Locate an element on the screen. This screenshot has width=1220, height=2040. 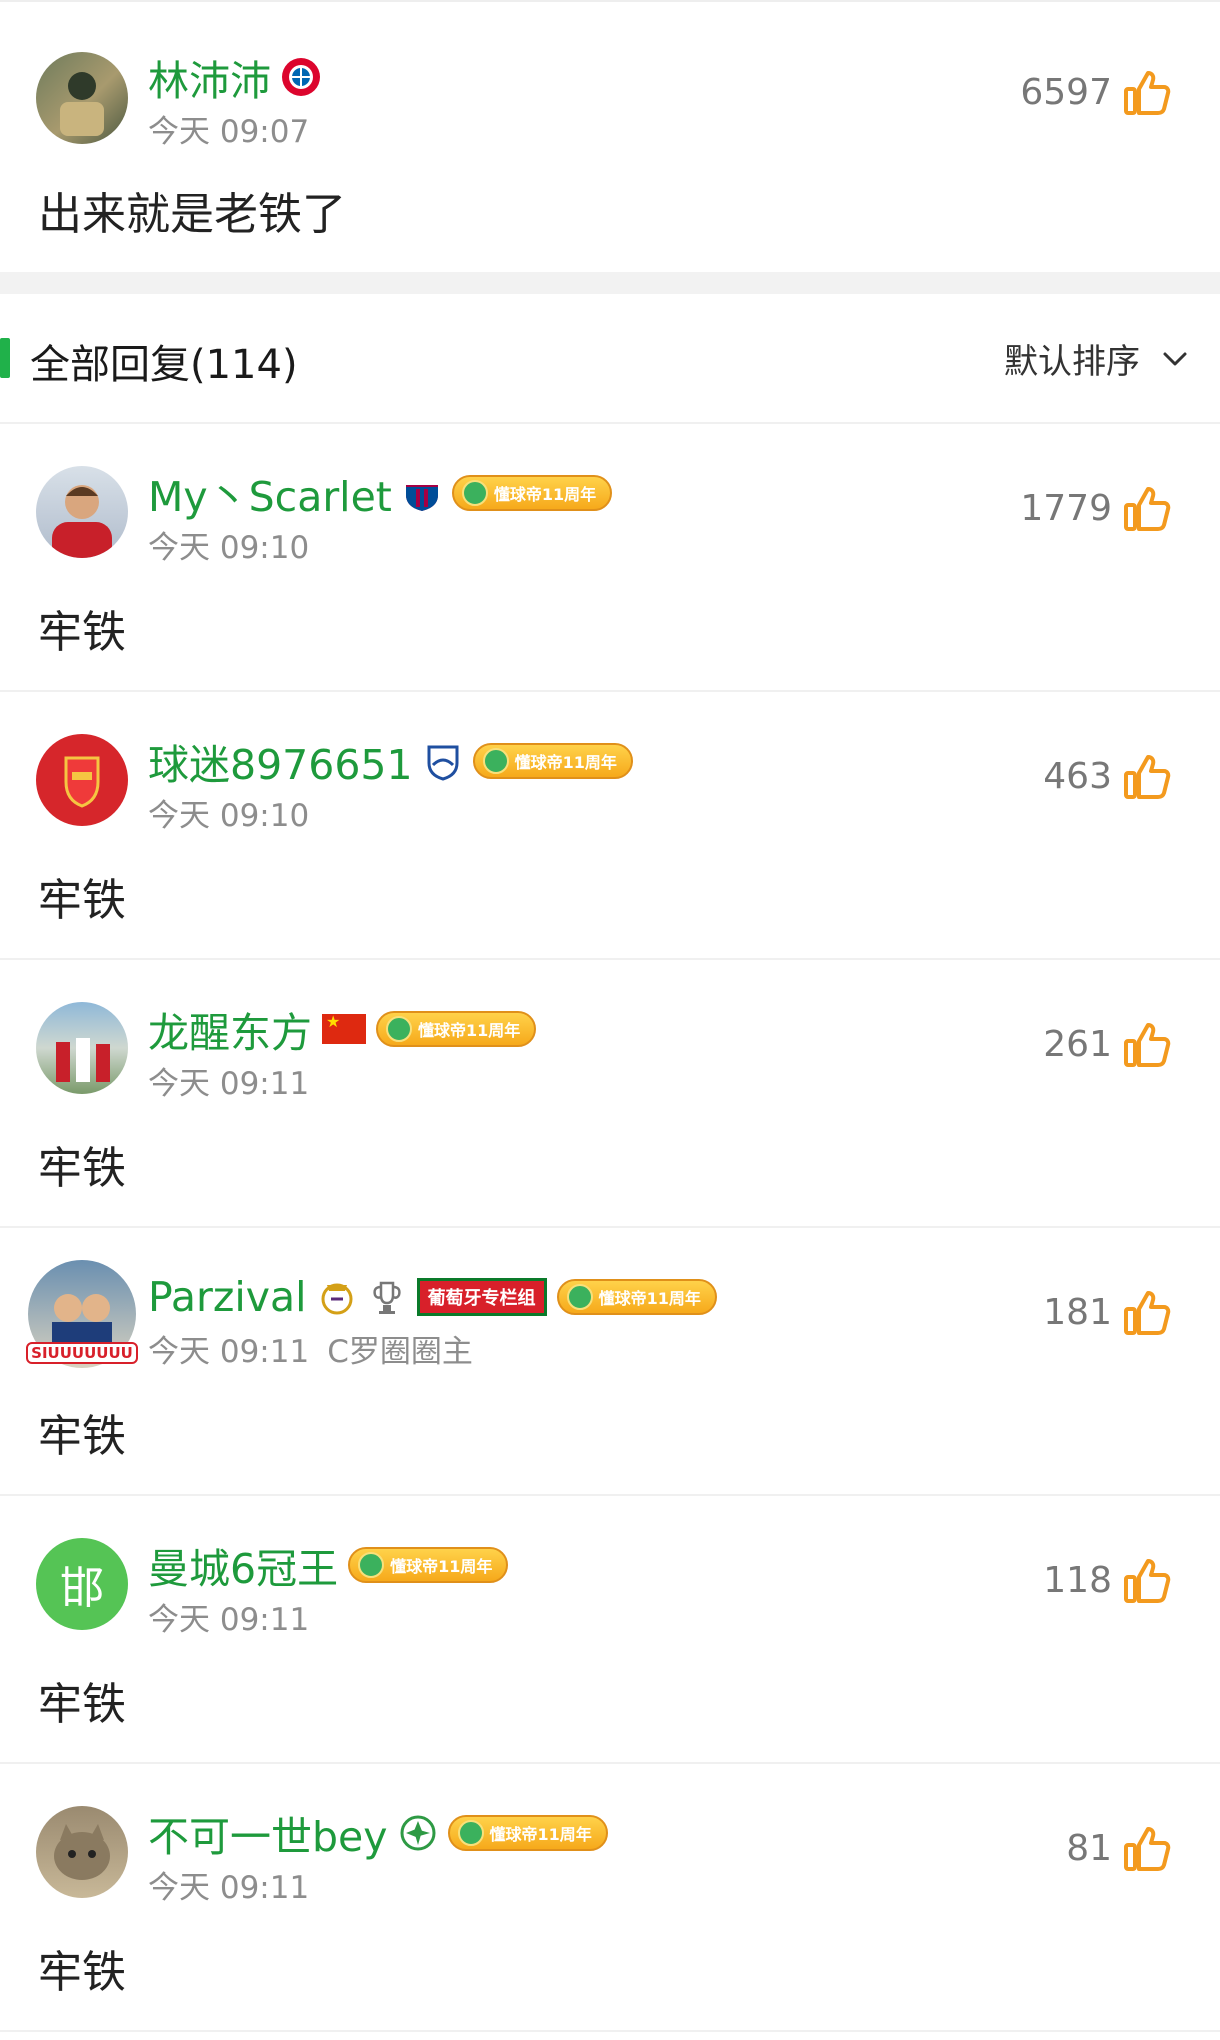
replies-header: 全部回复(114) 默认排序 is located at coordinates (610, 359).